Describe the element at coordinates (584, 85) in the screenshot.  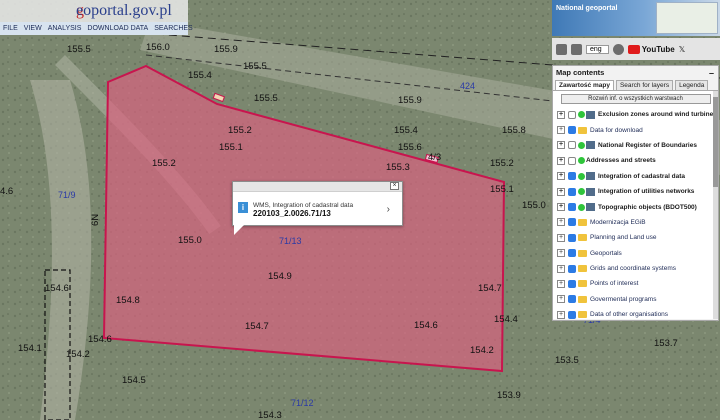
I see `tab-map-contents: Zawartość mapy` at that location.